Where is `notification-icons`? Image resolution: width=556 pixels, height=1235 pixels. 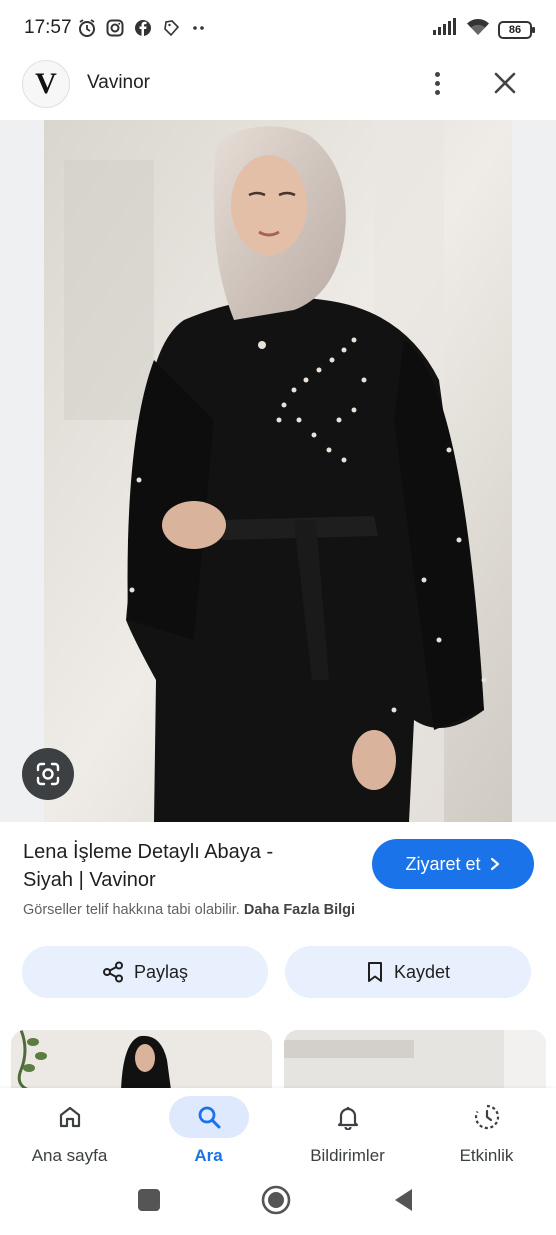
notification-icons is located at coordinates (143, 28).